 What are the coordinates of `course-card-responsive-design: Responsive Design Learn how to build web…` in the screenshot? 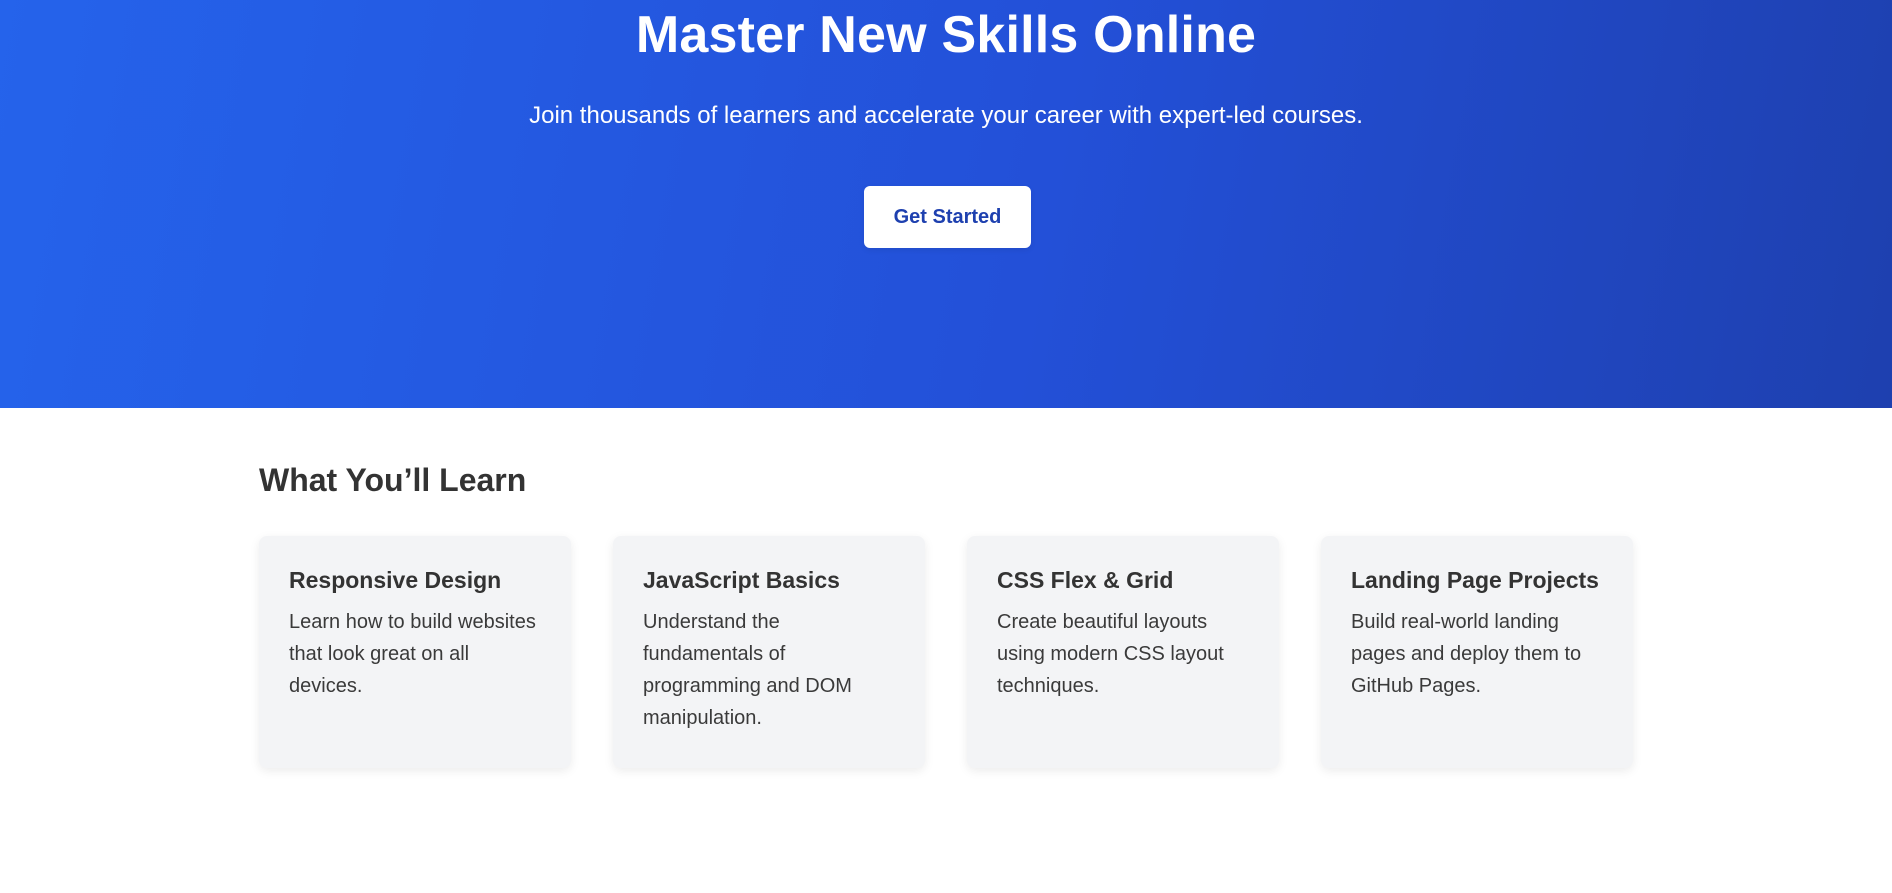 It's located at (415, 652).